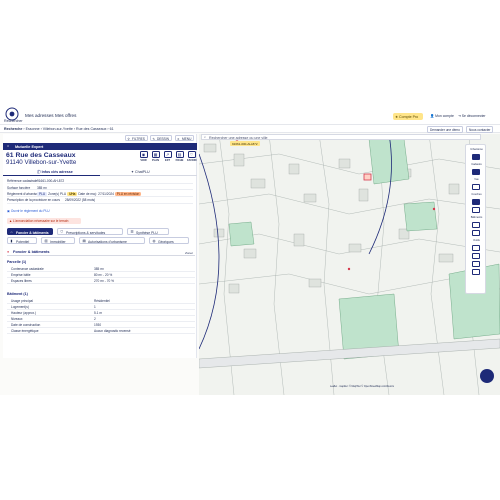 The image size is (500, 500). Describe the element at coordinates (101, 253) in the screenshot. I see `section-foncier-header: ● Foncier & bâtiments Zoner` at that location.